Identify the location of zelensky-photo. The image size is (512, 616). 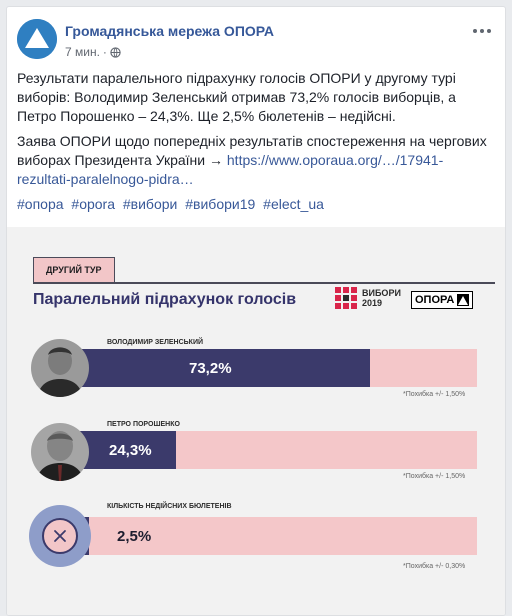
(60, 368).